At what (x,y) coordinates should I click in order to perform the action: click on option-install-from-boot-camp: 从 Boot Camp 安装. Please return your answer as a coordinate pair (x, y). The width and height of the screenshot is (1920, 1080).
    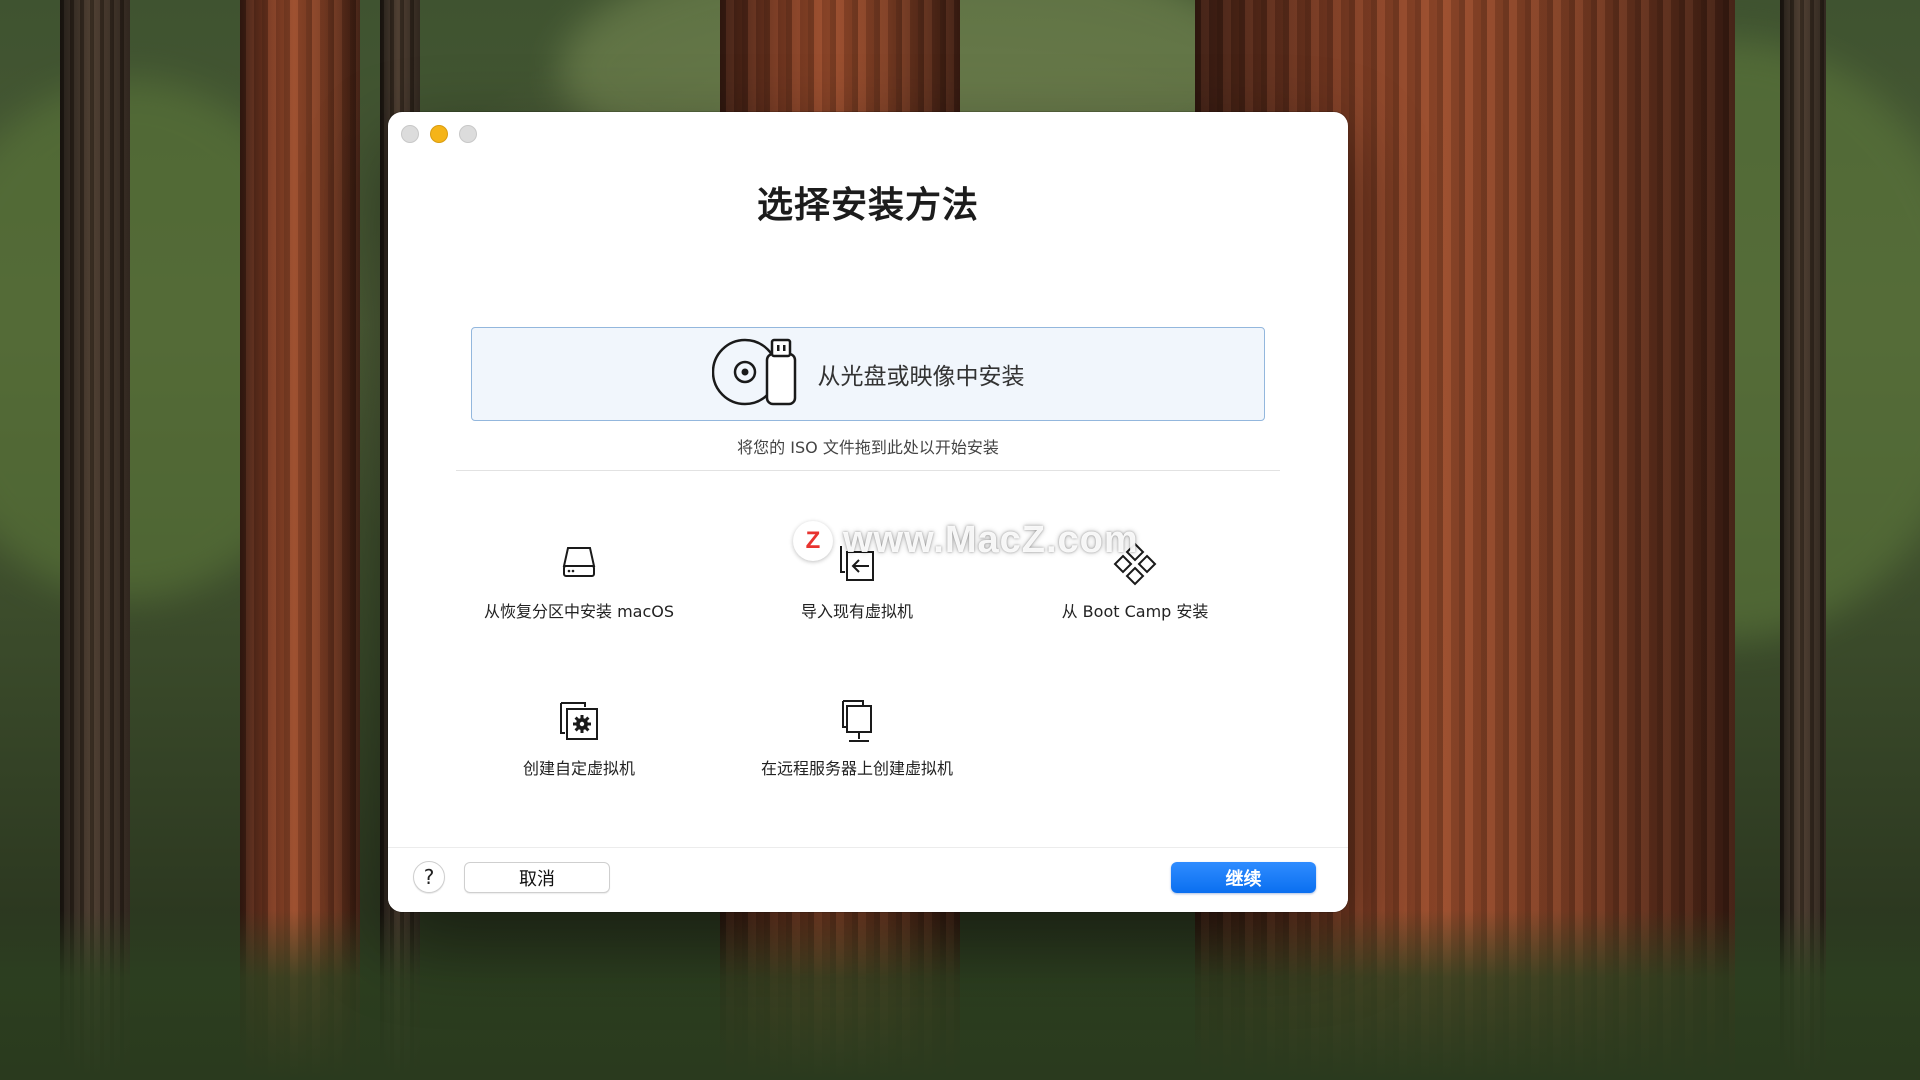
    Looking at the image, I should click on (1135, 566).